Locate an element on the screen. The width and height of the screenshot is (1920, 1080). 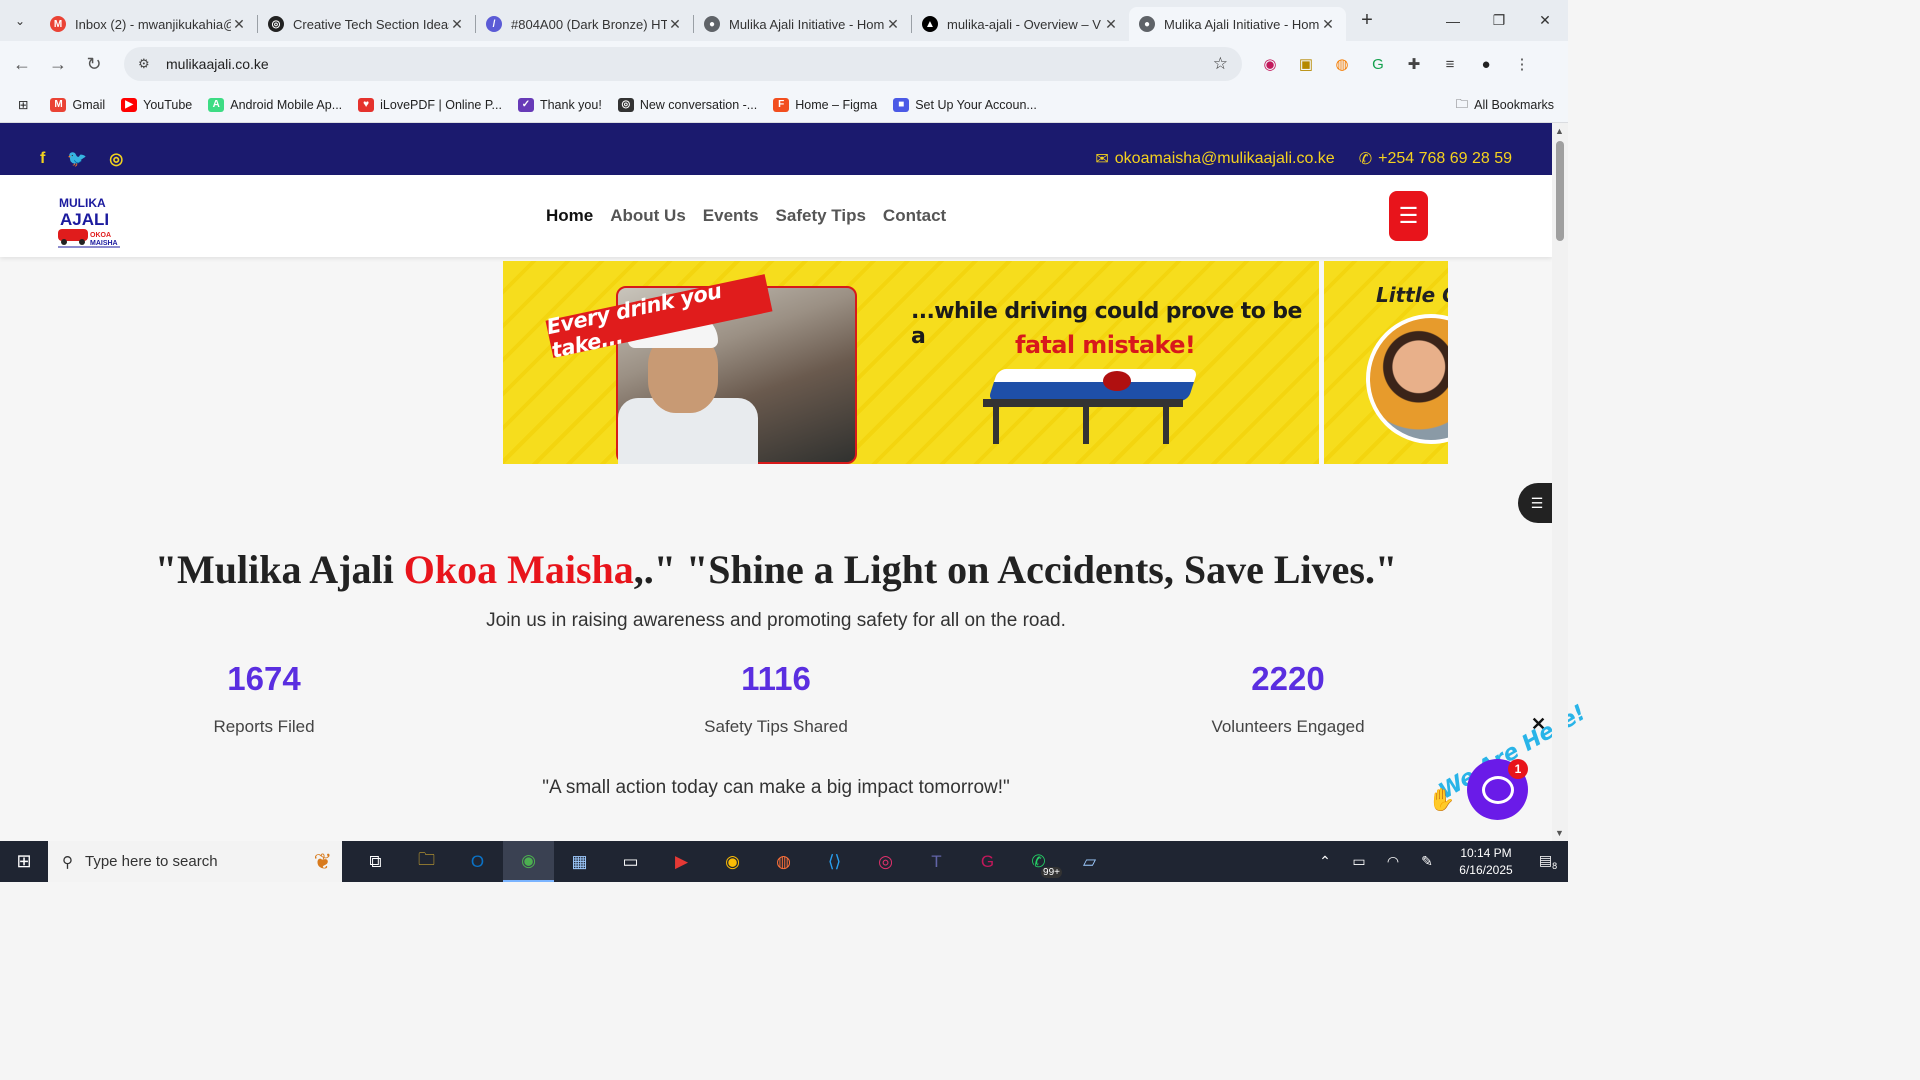
chevron-up-icon: ⌃ is located at coordinates (1325, 861).